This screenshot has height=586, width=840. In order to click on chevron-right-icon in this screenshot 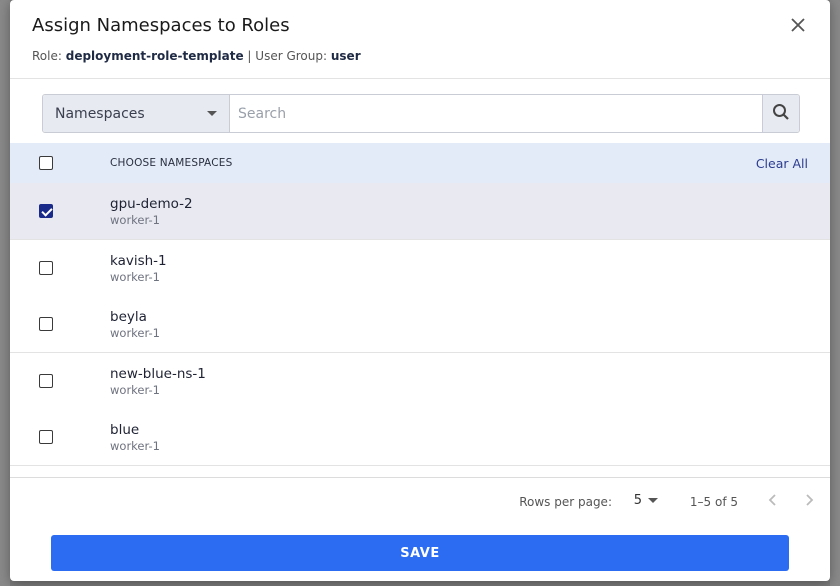, I will do `click(810, 500)`.